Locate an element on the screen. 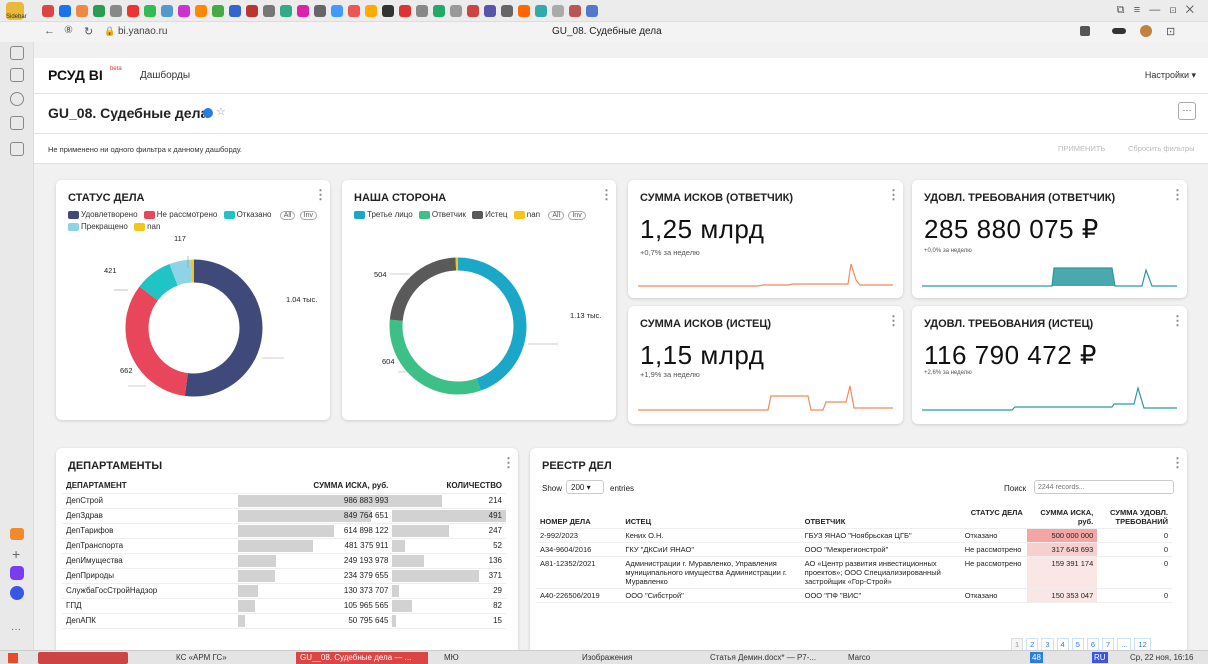 Image resolution: width=1208 pixels, height=664 pixels. column-header: ДЕПАРТАМЕНТ is located at coordinates (150, 486).